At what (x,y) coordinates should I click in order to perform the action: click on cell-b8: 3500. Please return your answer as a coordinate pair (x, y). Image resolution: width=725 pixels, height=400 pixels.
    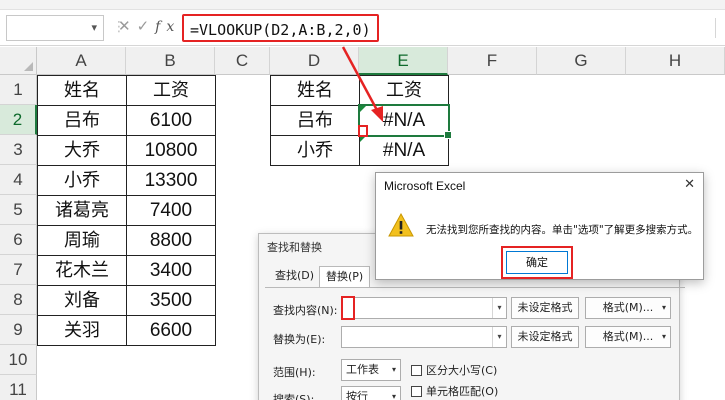
    Looking at the image, I should click on (171, 300).